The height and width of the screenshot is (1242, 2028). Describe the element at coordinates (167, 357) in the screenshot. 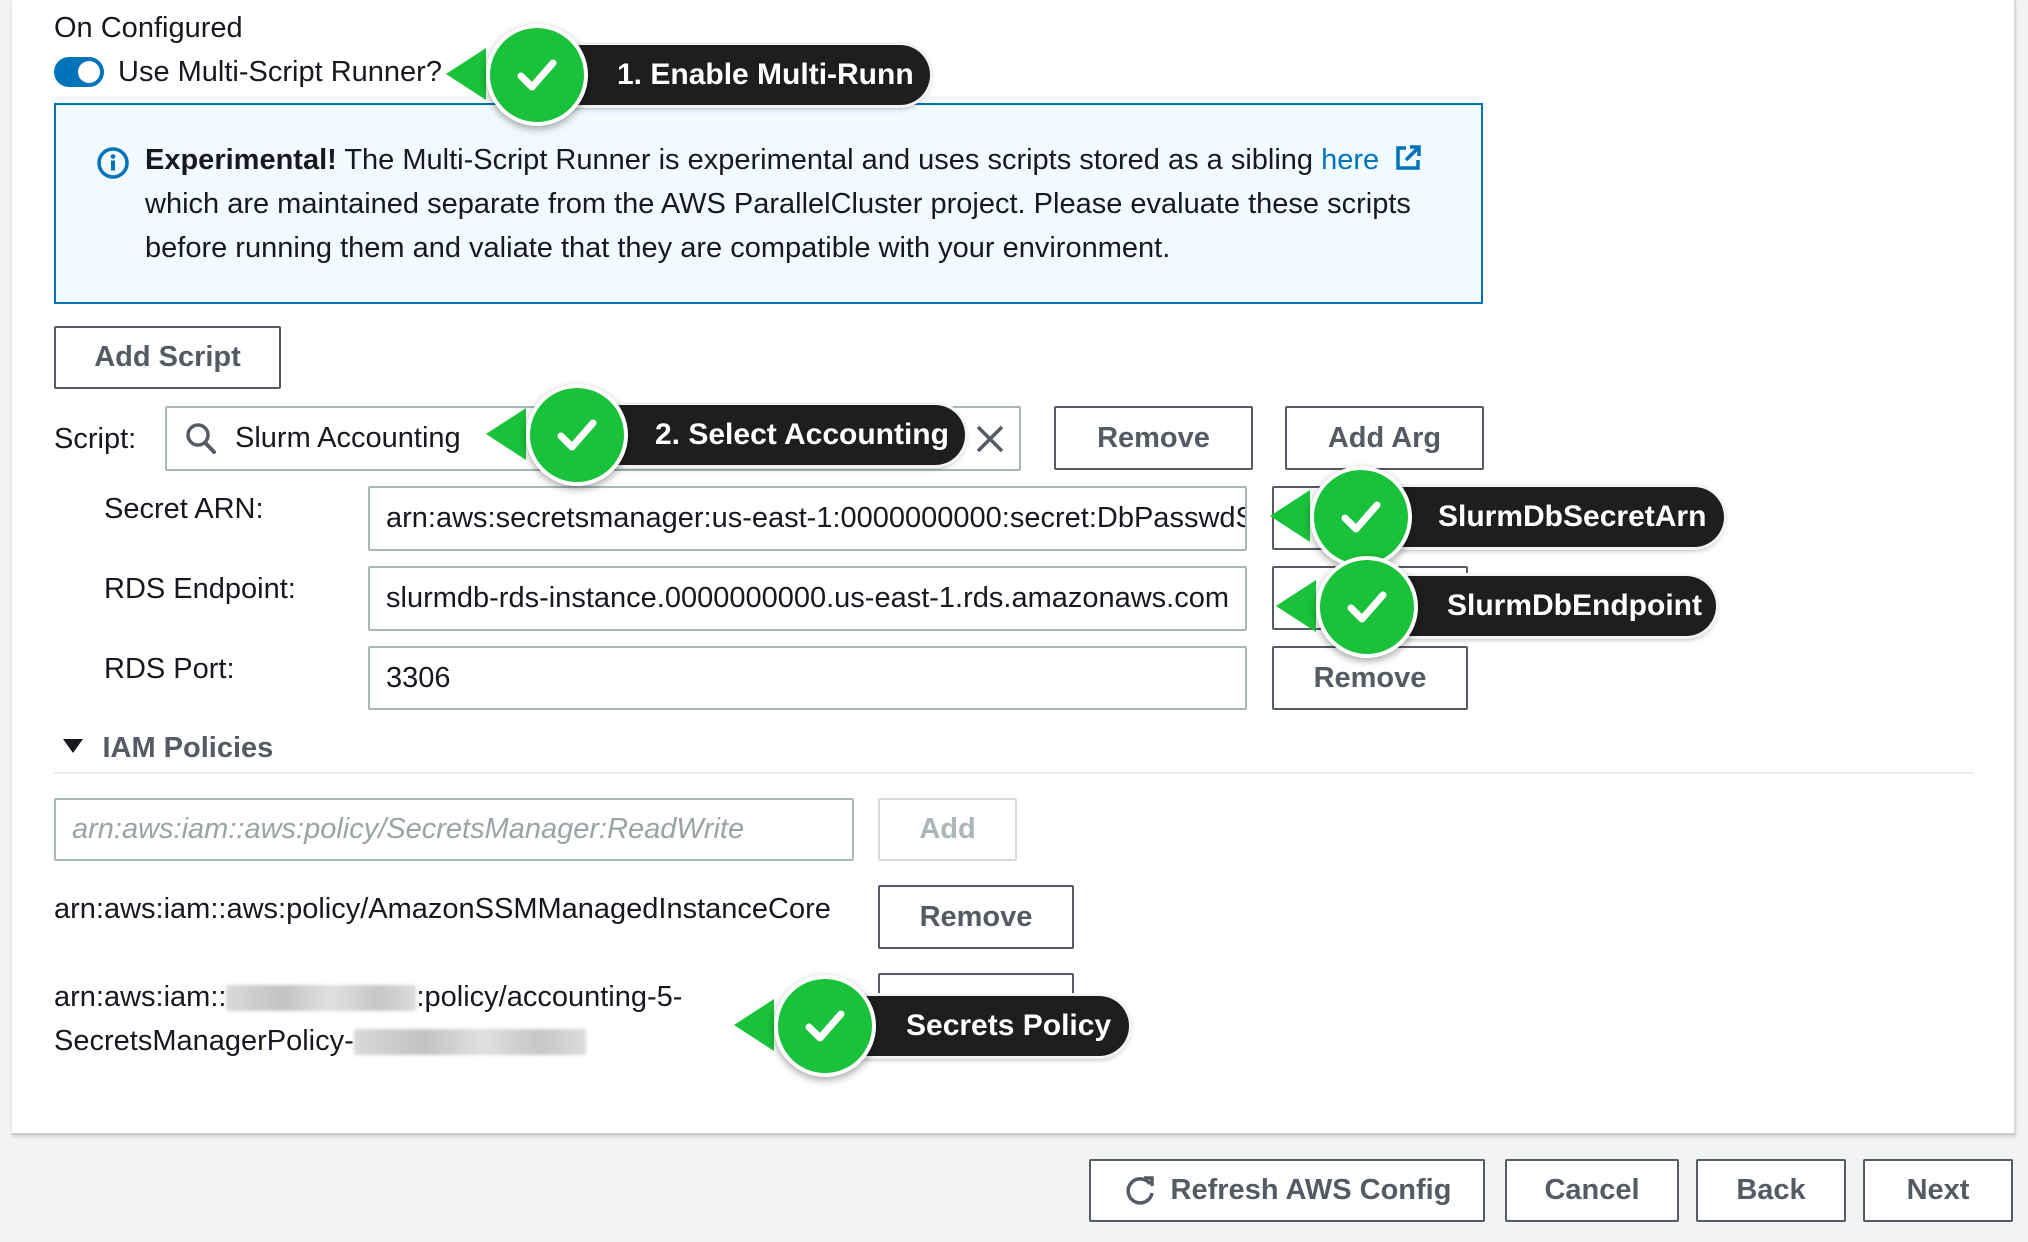

I see `add-script-button: Add Script` at that location.